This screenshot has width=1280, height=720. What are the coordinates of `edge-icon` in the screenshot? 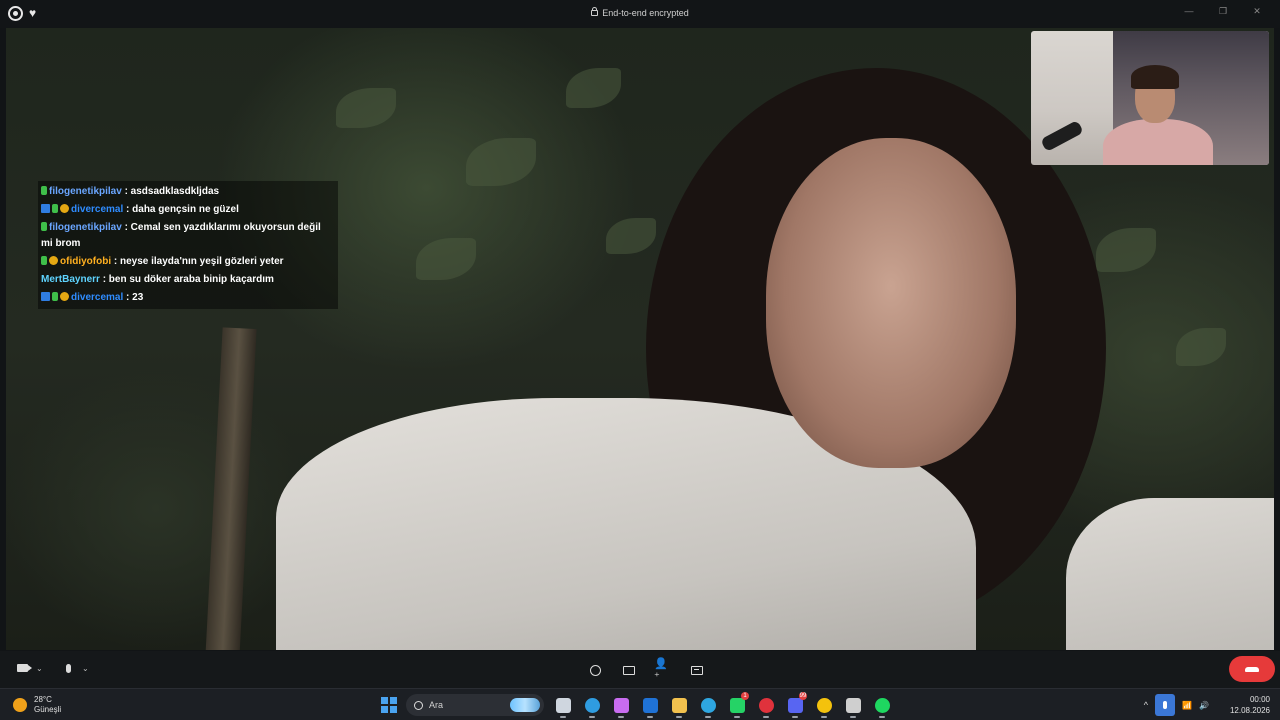 It's located at (592, 706).